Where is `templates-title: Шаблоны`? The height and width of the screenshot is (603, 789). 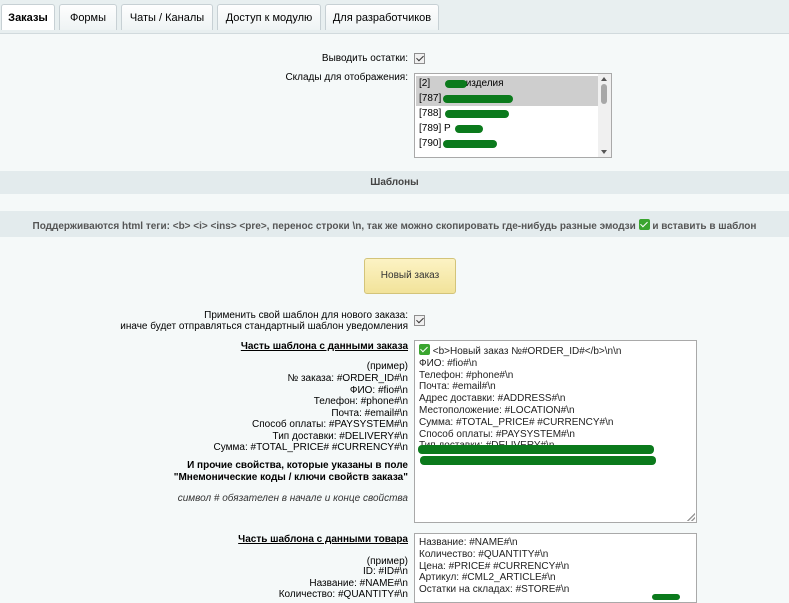 templates-title: Шаблоны is located at coordinates (394, 182).